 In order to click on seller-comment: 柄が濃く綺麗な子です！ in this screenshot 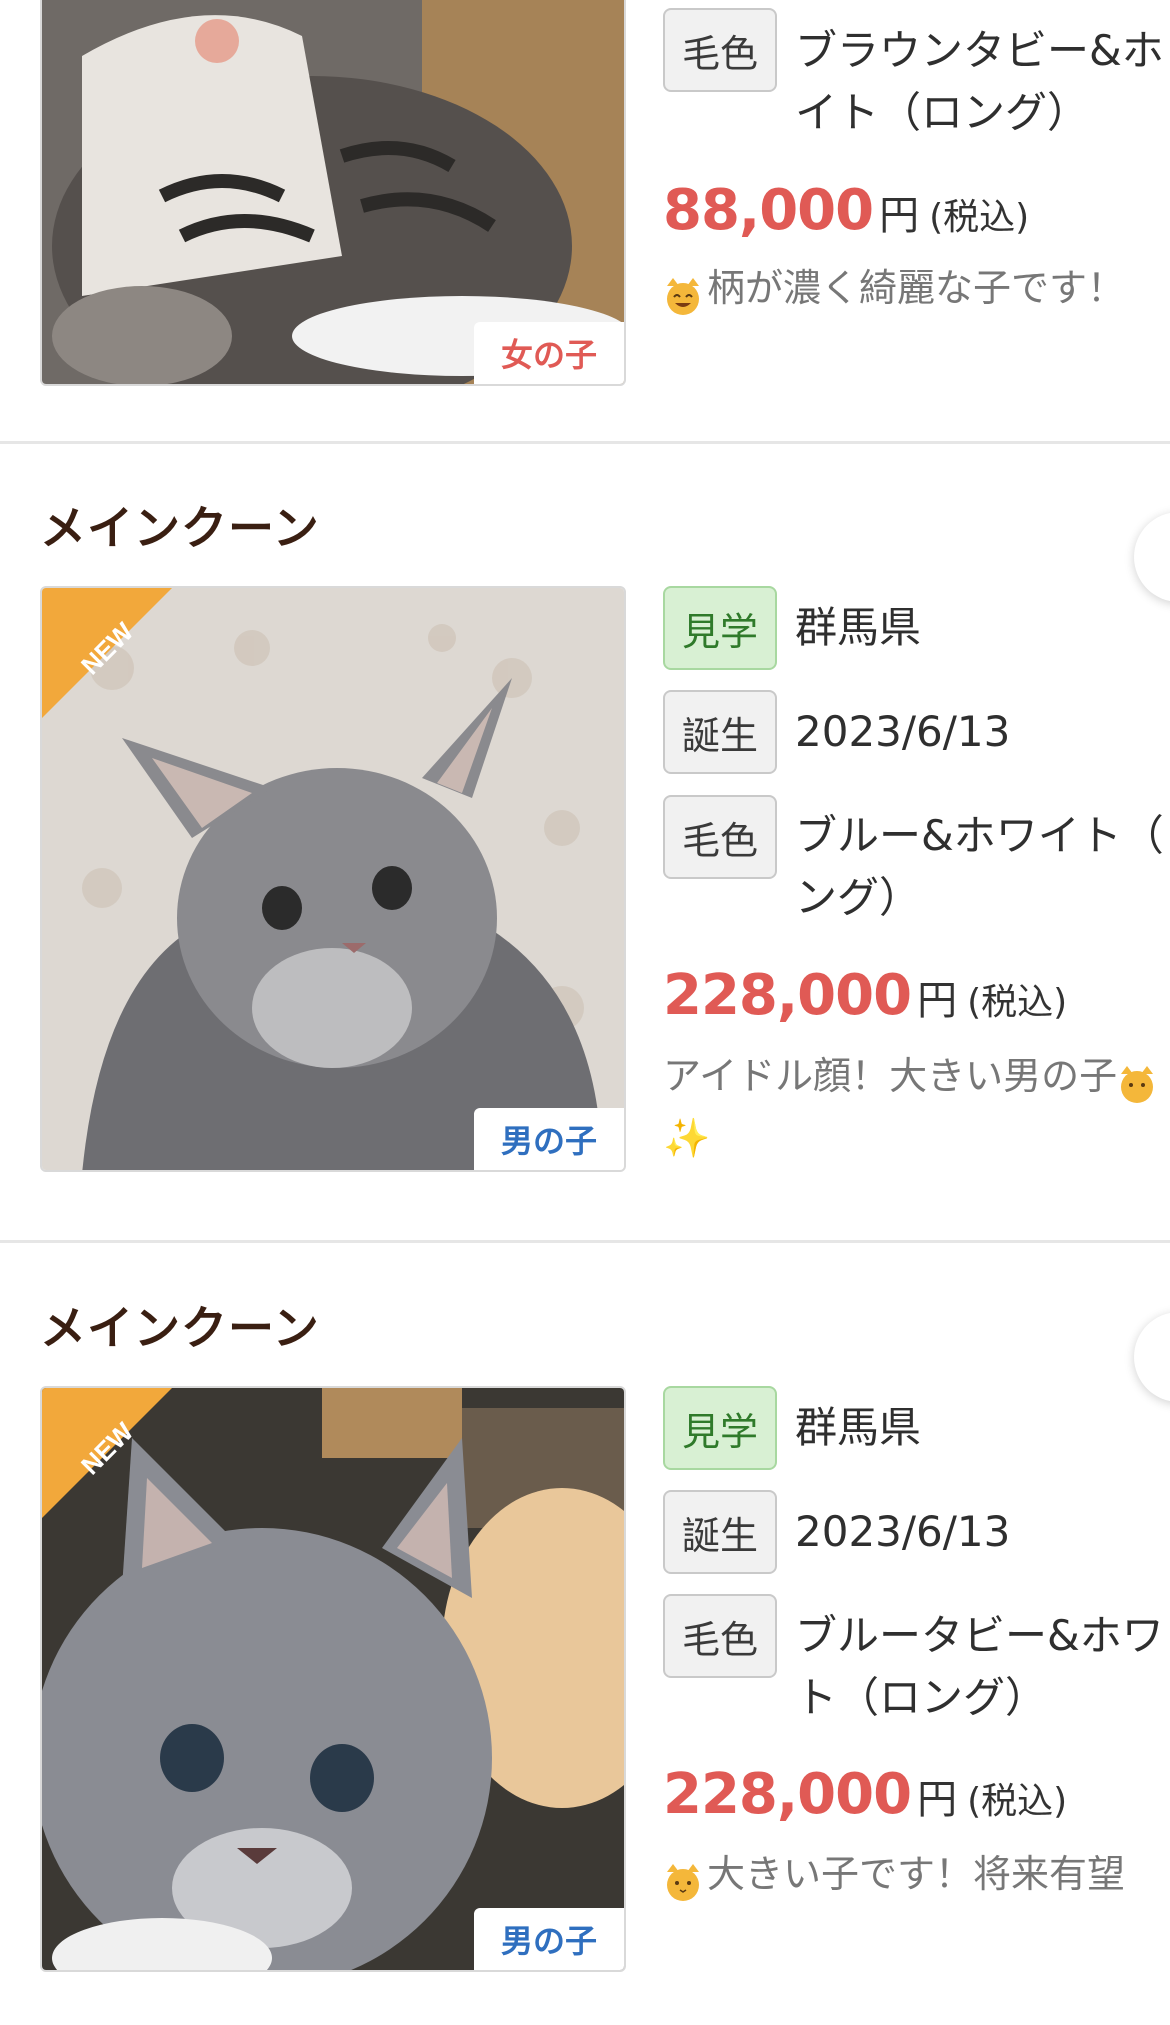, I will do `click(894, 288)`.